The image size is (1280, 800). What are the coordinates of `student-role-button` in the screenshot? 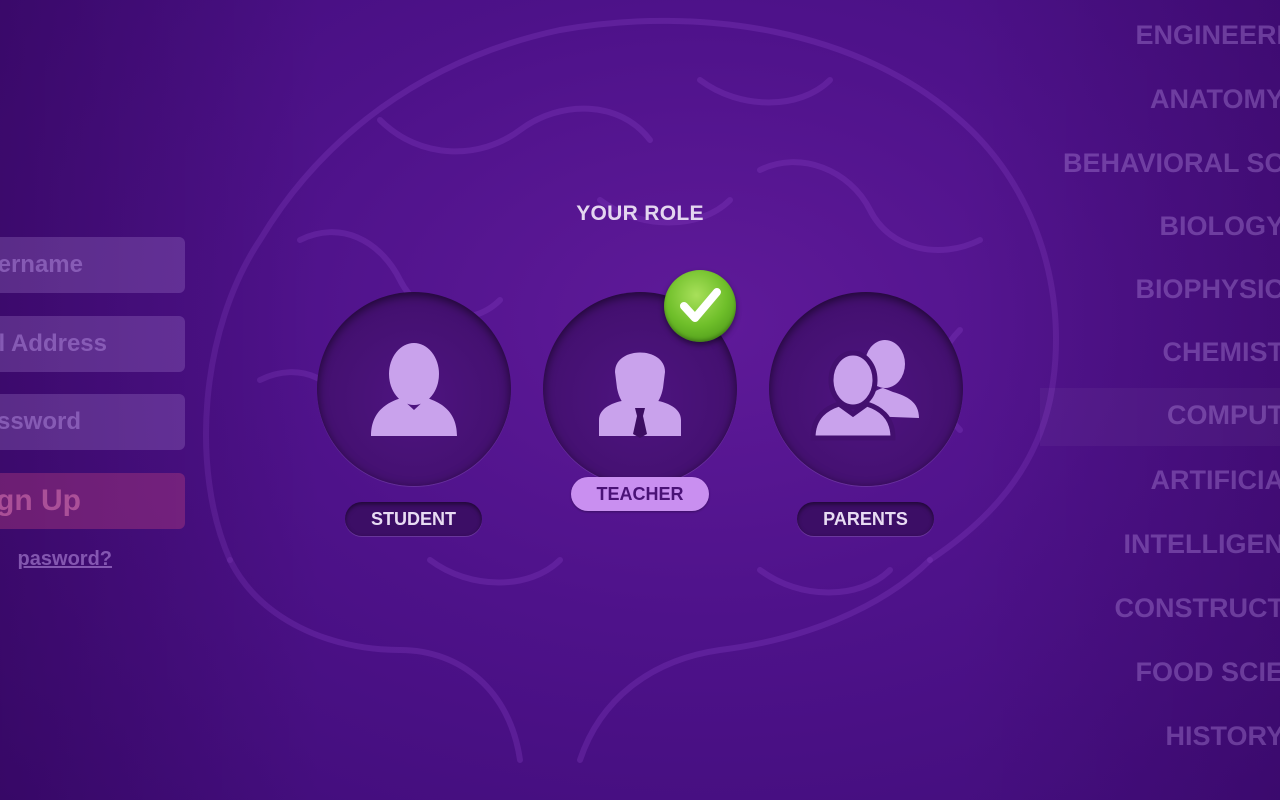 It's located at (414, 389).